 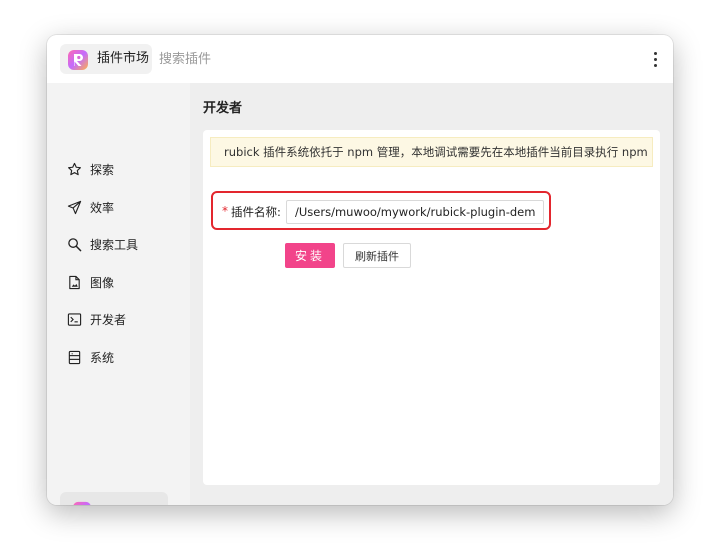 What do you see at coordinates (114, 498) in the screenshot?
I see `user-profile-button: muwoo ›` at bounding box center [114, 498].